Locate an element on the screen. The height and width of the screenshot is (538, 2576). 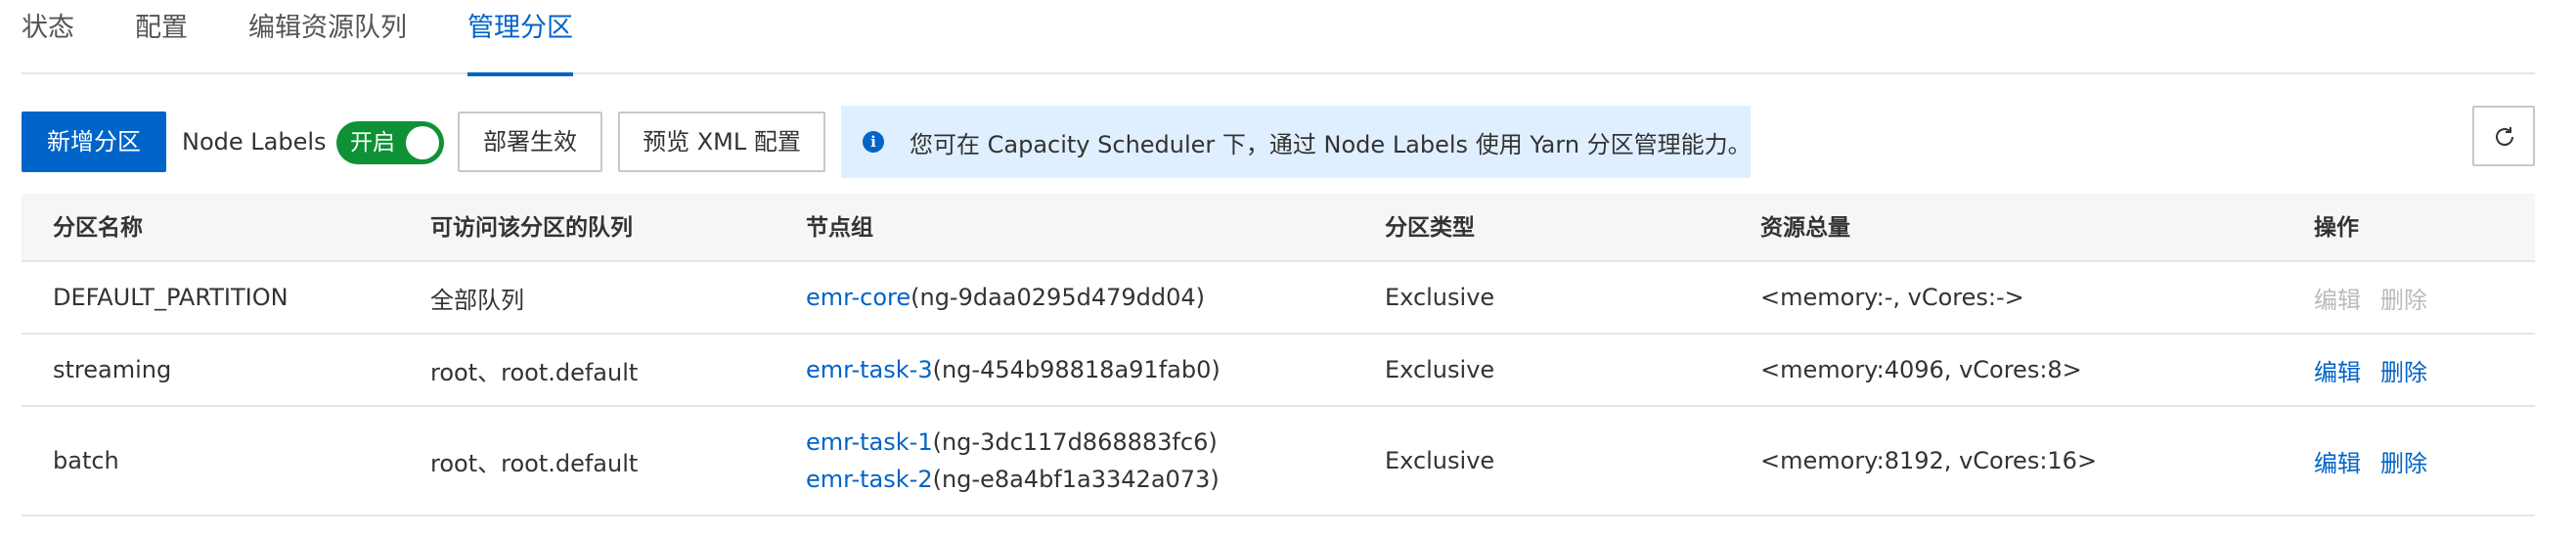
node-group-id: (ng-e8a4bf1a3342a073) is located at coordinates (1076, 480).